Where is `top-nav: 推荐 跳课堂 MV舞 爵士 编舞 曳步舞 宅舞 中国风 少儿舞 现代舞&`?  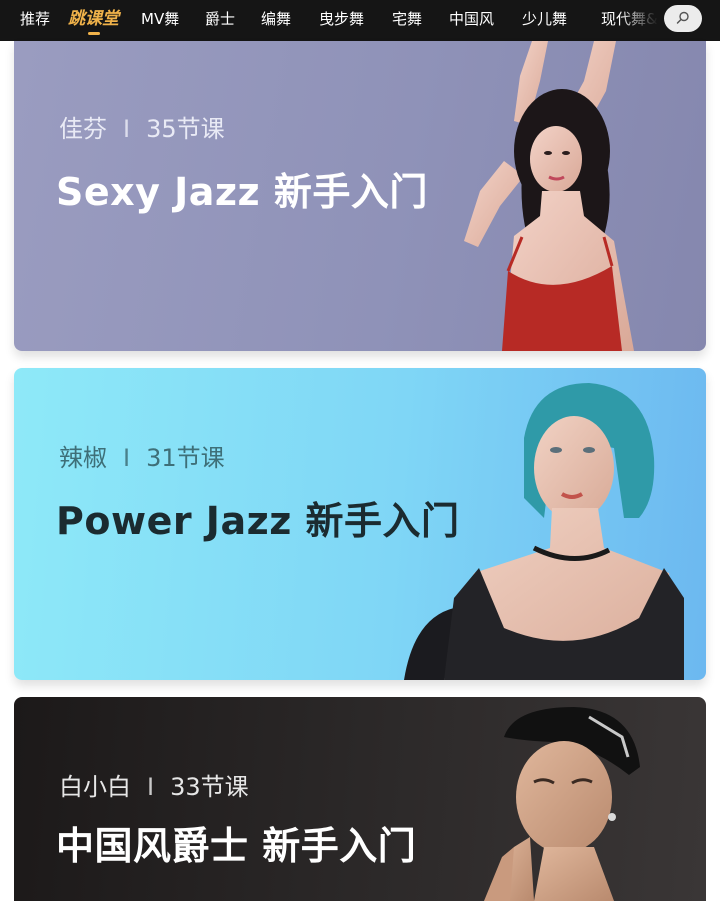
top-nav: 推荐 跳课堂 MV舞 爵士 编舞 曳步舞 宅舞 中国风 少儿舞 现代舞& is located at coordinates (360, 20).